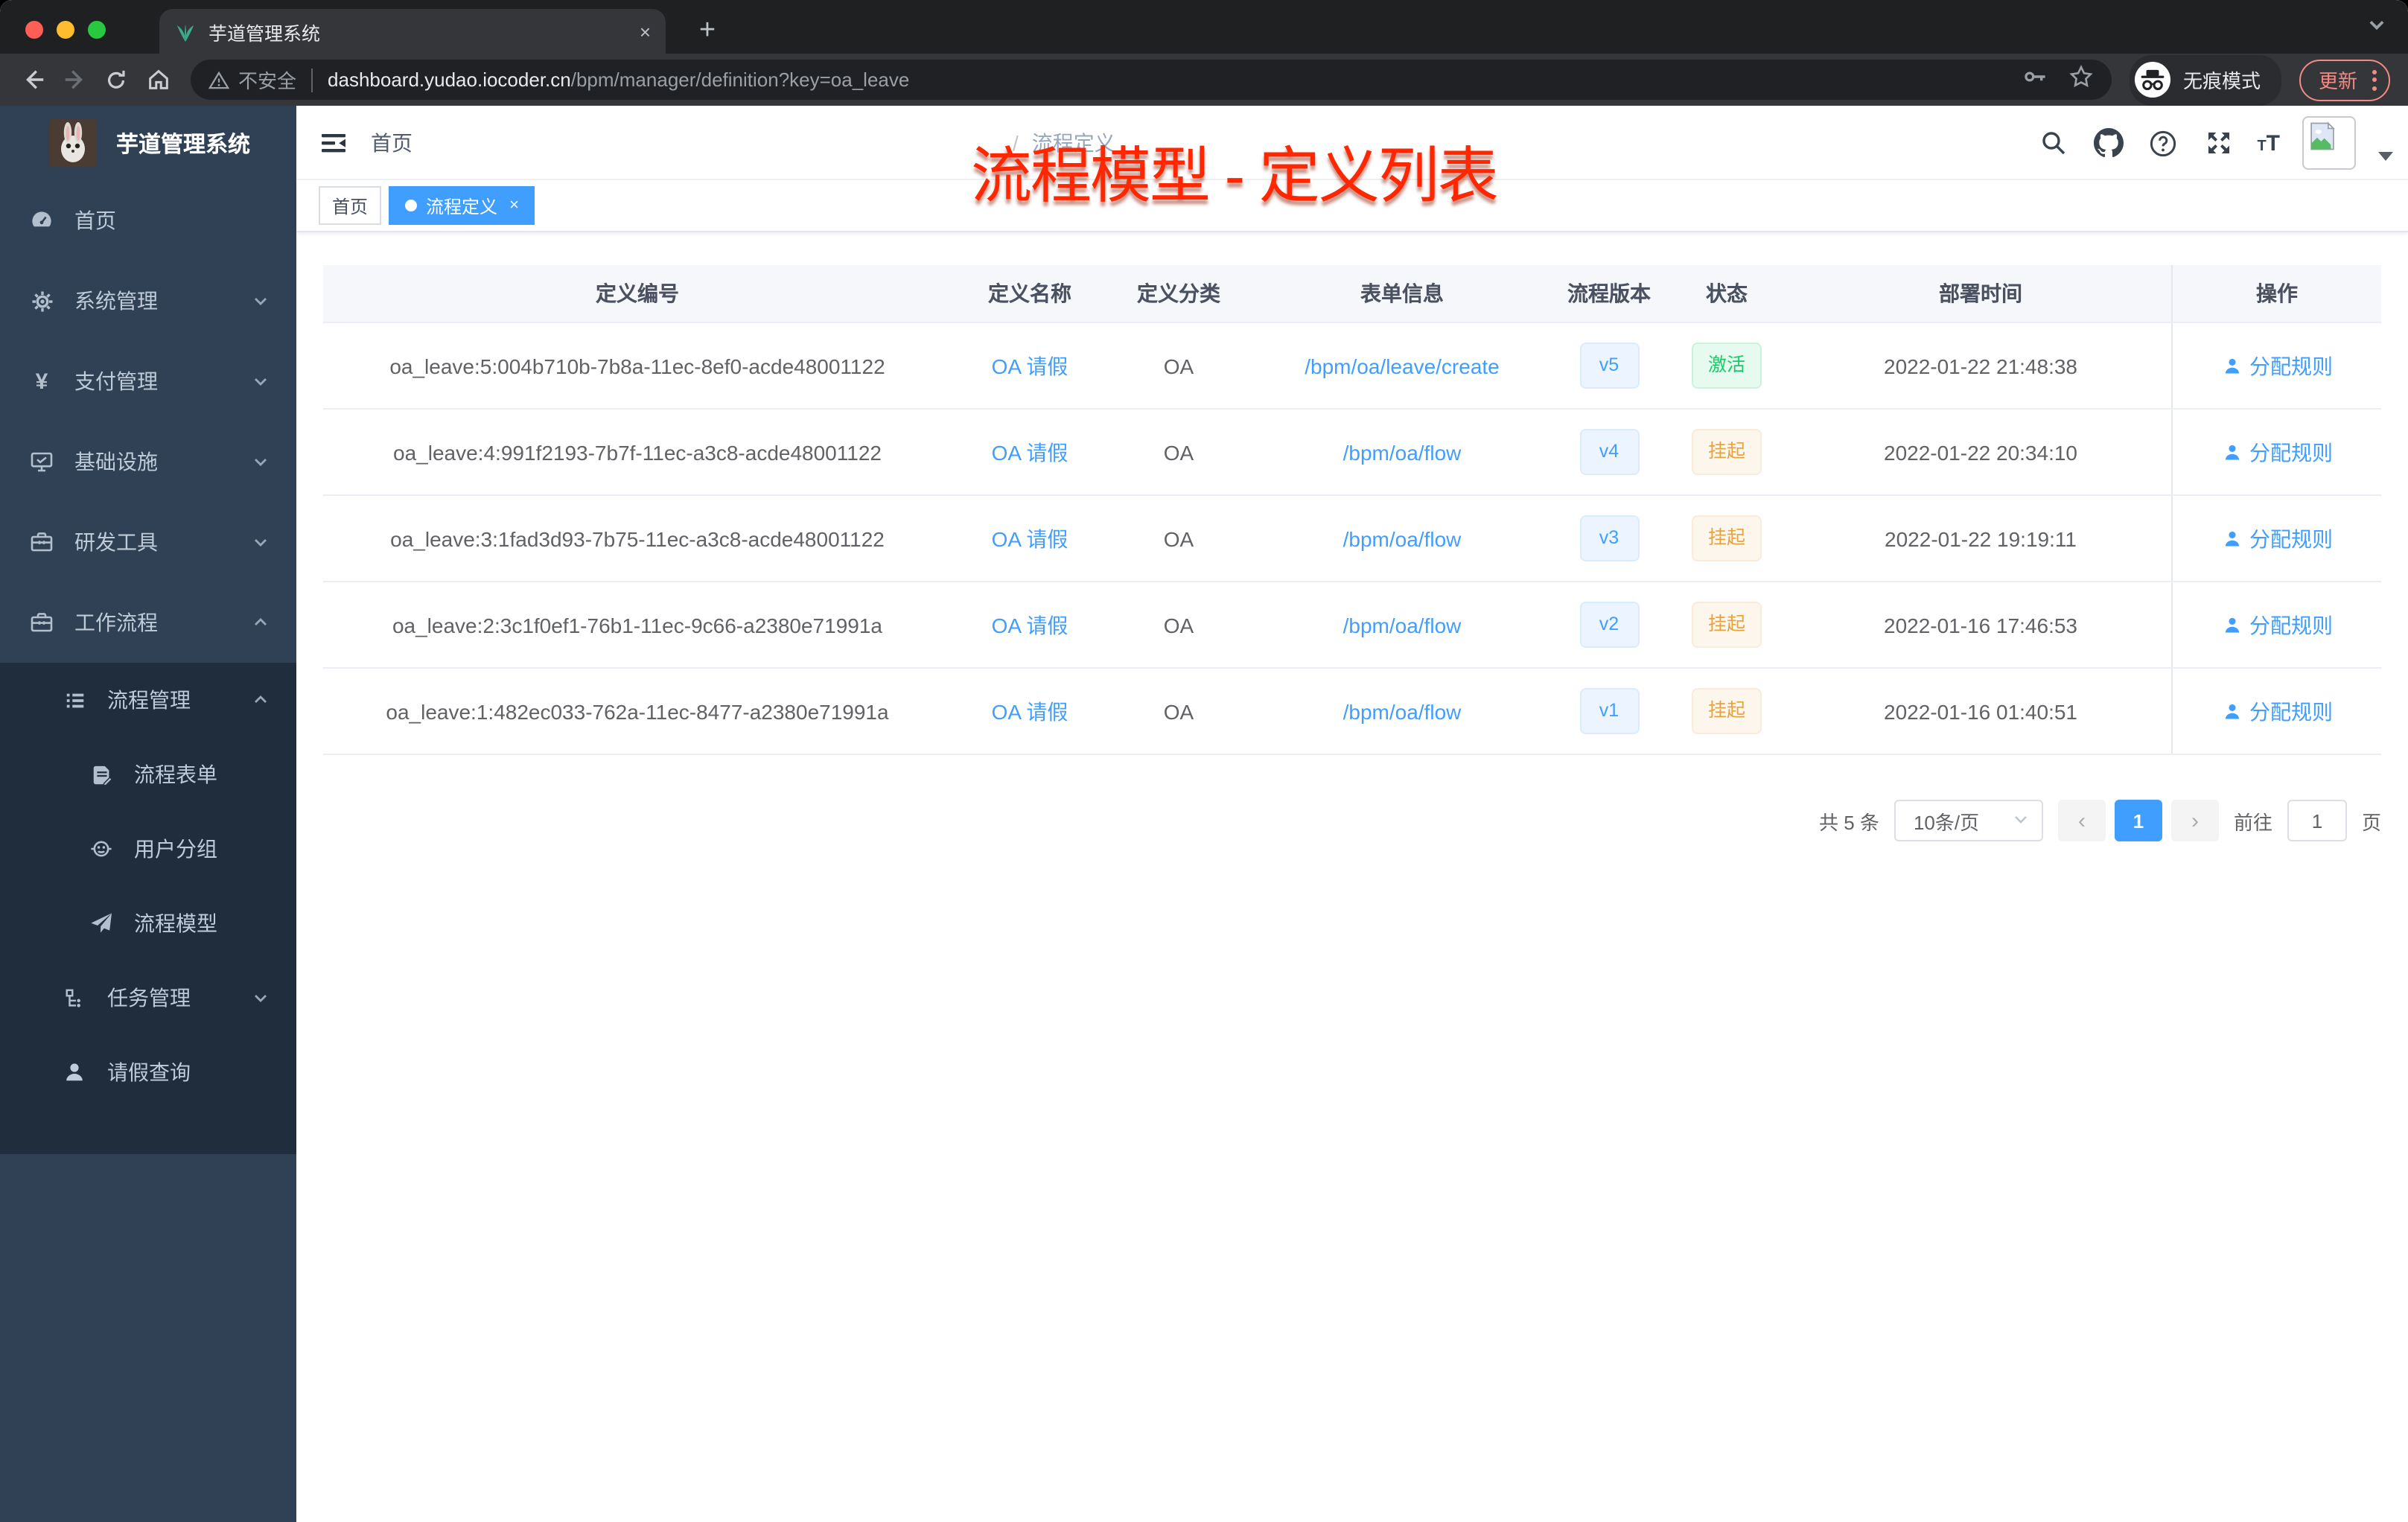 The width and height of the screenshot is (2408, 1522). What do you see at coordinates (101, 923) in the screenshot?
I see `paper-plane-icon` at bounding box center [101, 923].